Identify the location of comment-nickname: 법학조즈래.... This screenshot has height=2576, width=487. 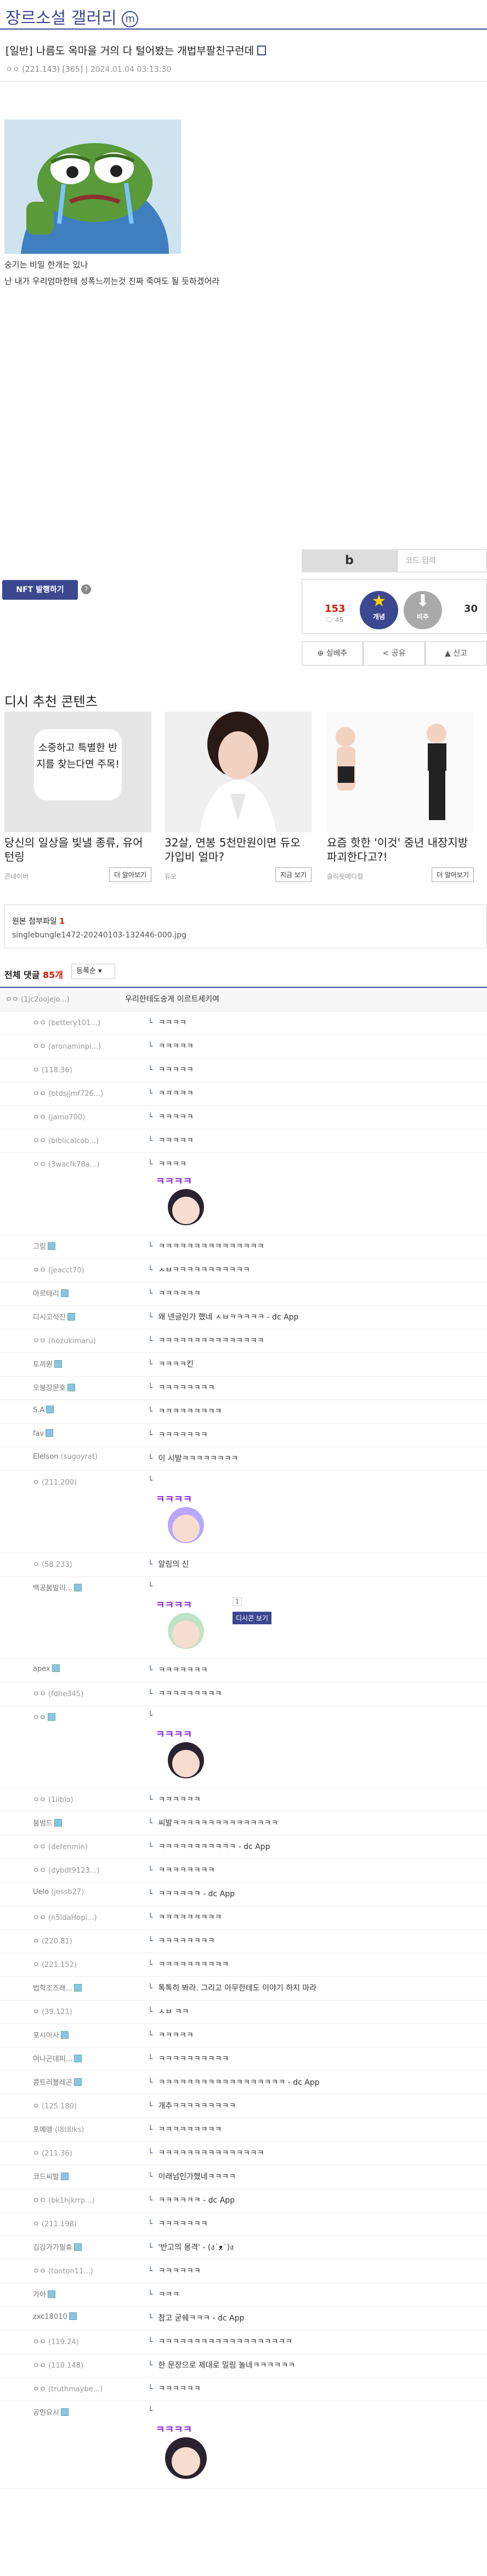
(57, 1987).